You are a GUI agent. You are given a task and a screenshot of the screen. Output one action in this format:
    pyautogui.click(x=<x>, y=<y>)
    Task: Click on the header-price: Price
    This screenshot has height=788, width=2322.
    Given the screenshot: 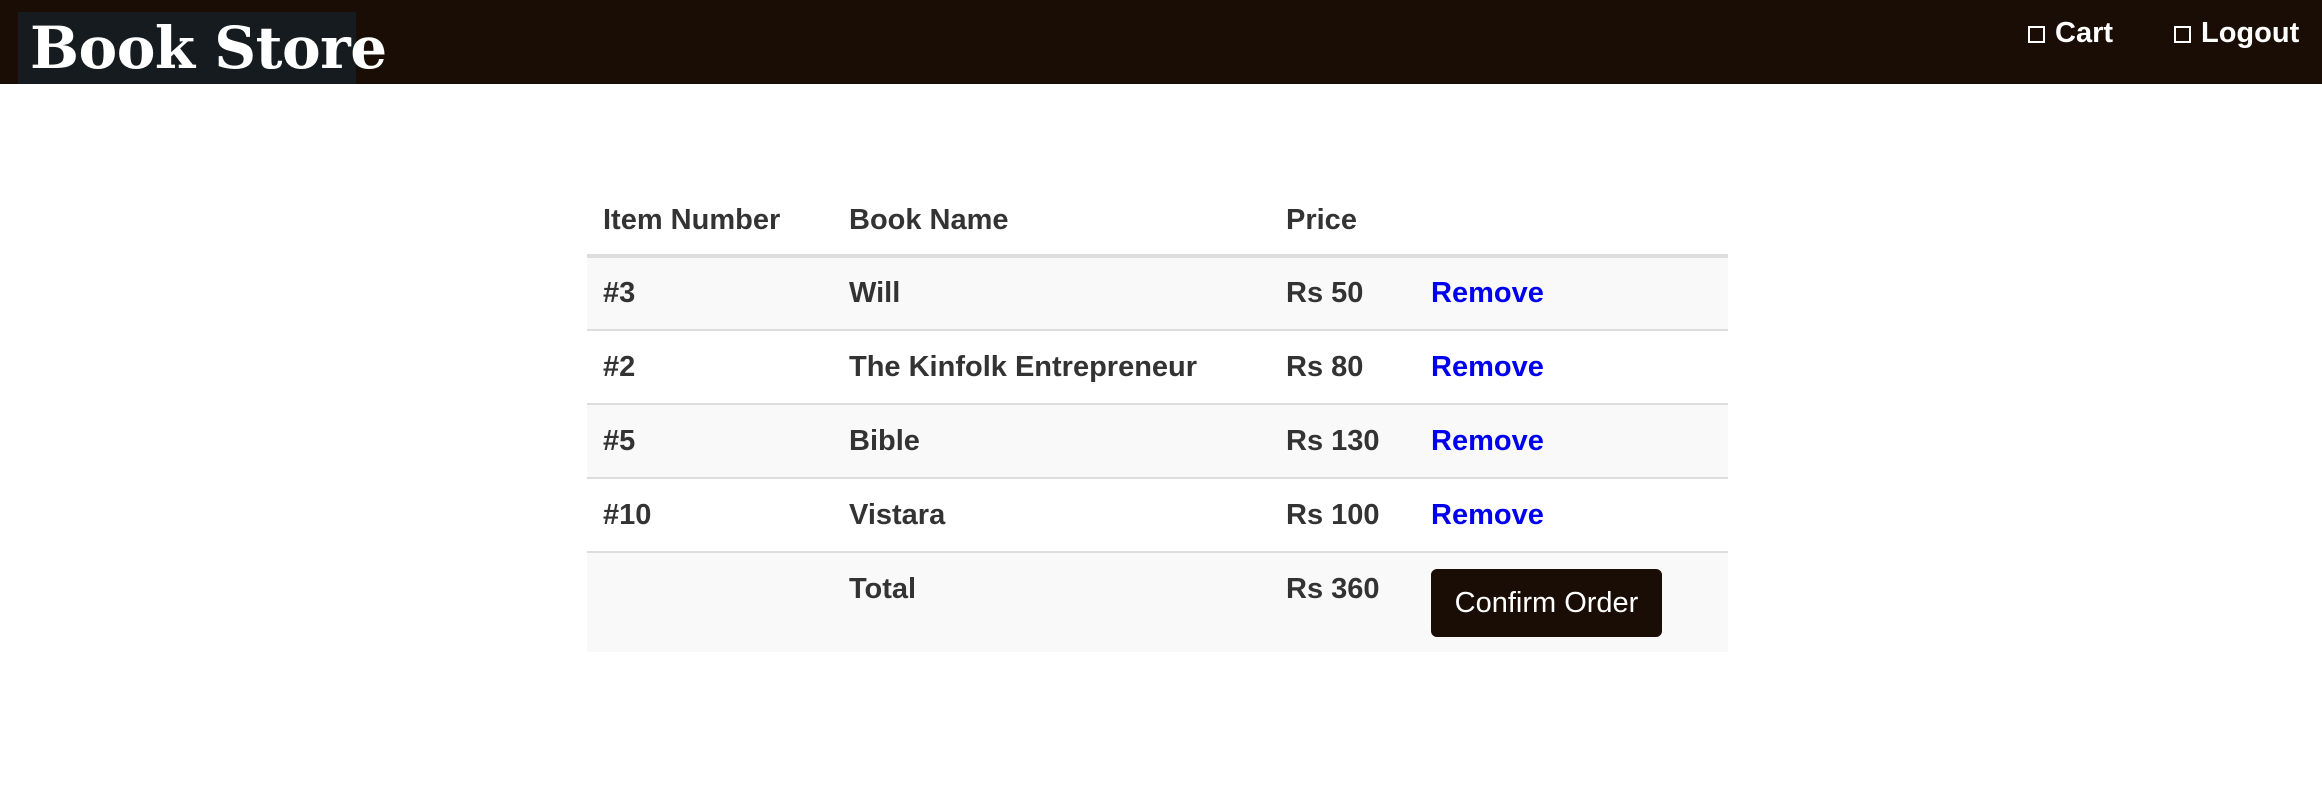 What is the action you would take?
    pyautogui.click(x=1342, y=222)
    